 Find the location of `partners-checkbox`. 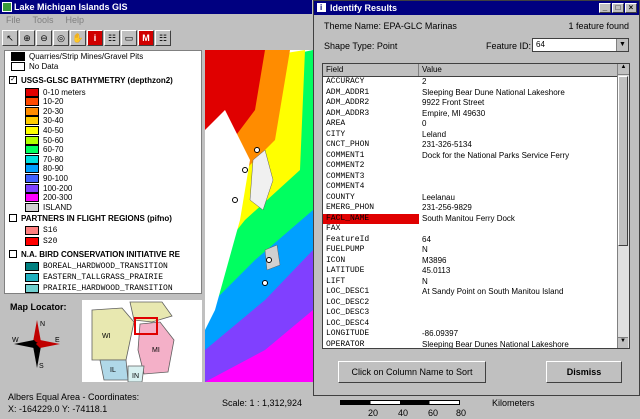

partners-checkbox is located at coordinates (13, 218).